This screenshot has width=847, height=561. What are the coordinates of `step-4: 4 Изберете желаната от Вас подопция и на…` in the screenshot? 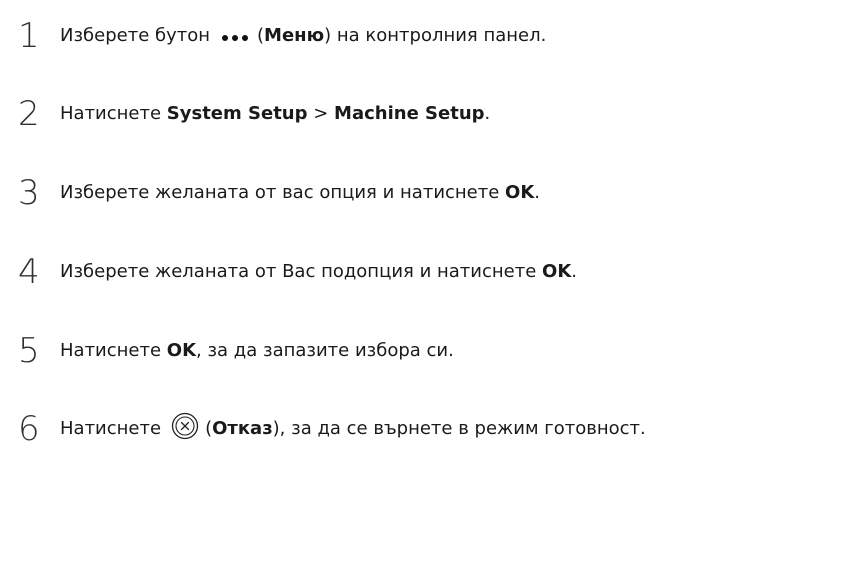 It's located at (297, 272).